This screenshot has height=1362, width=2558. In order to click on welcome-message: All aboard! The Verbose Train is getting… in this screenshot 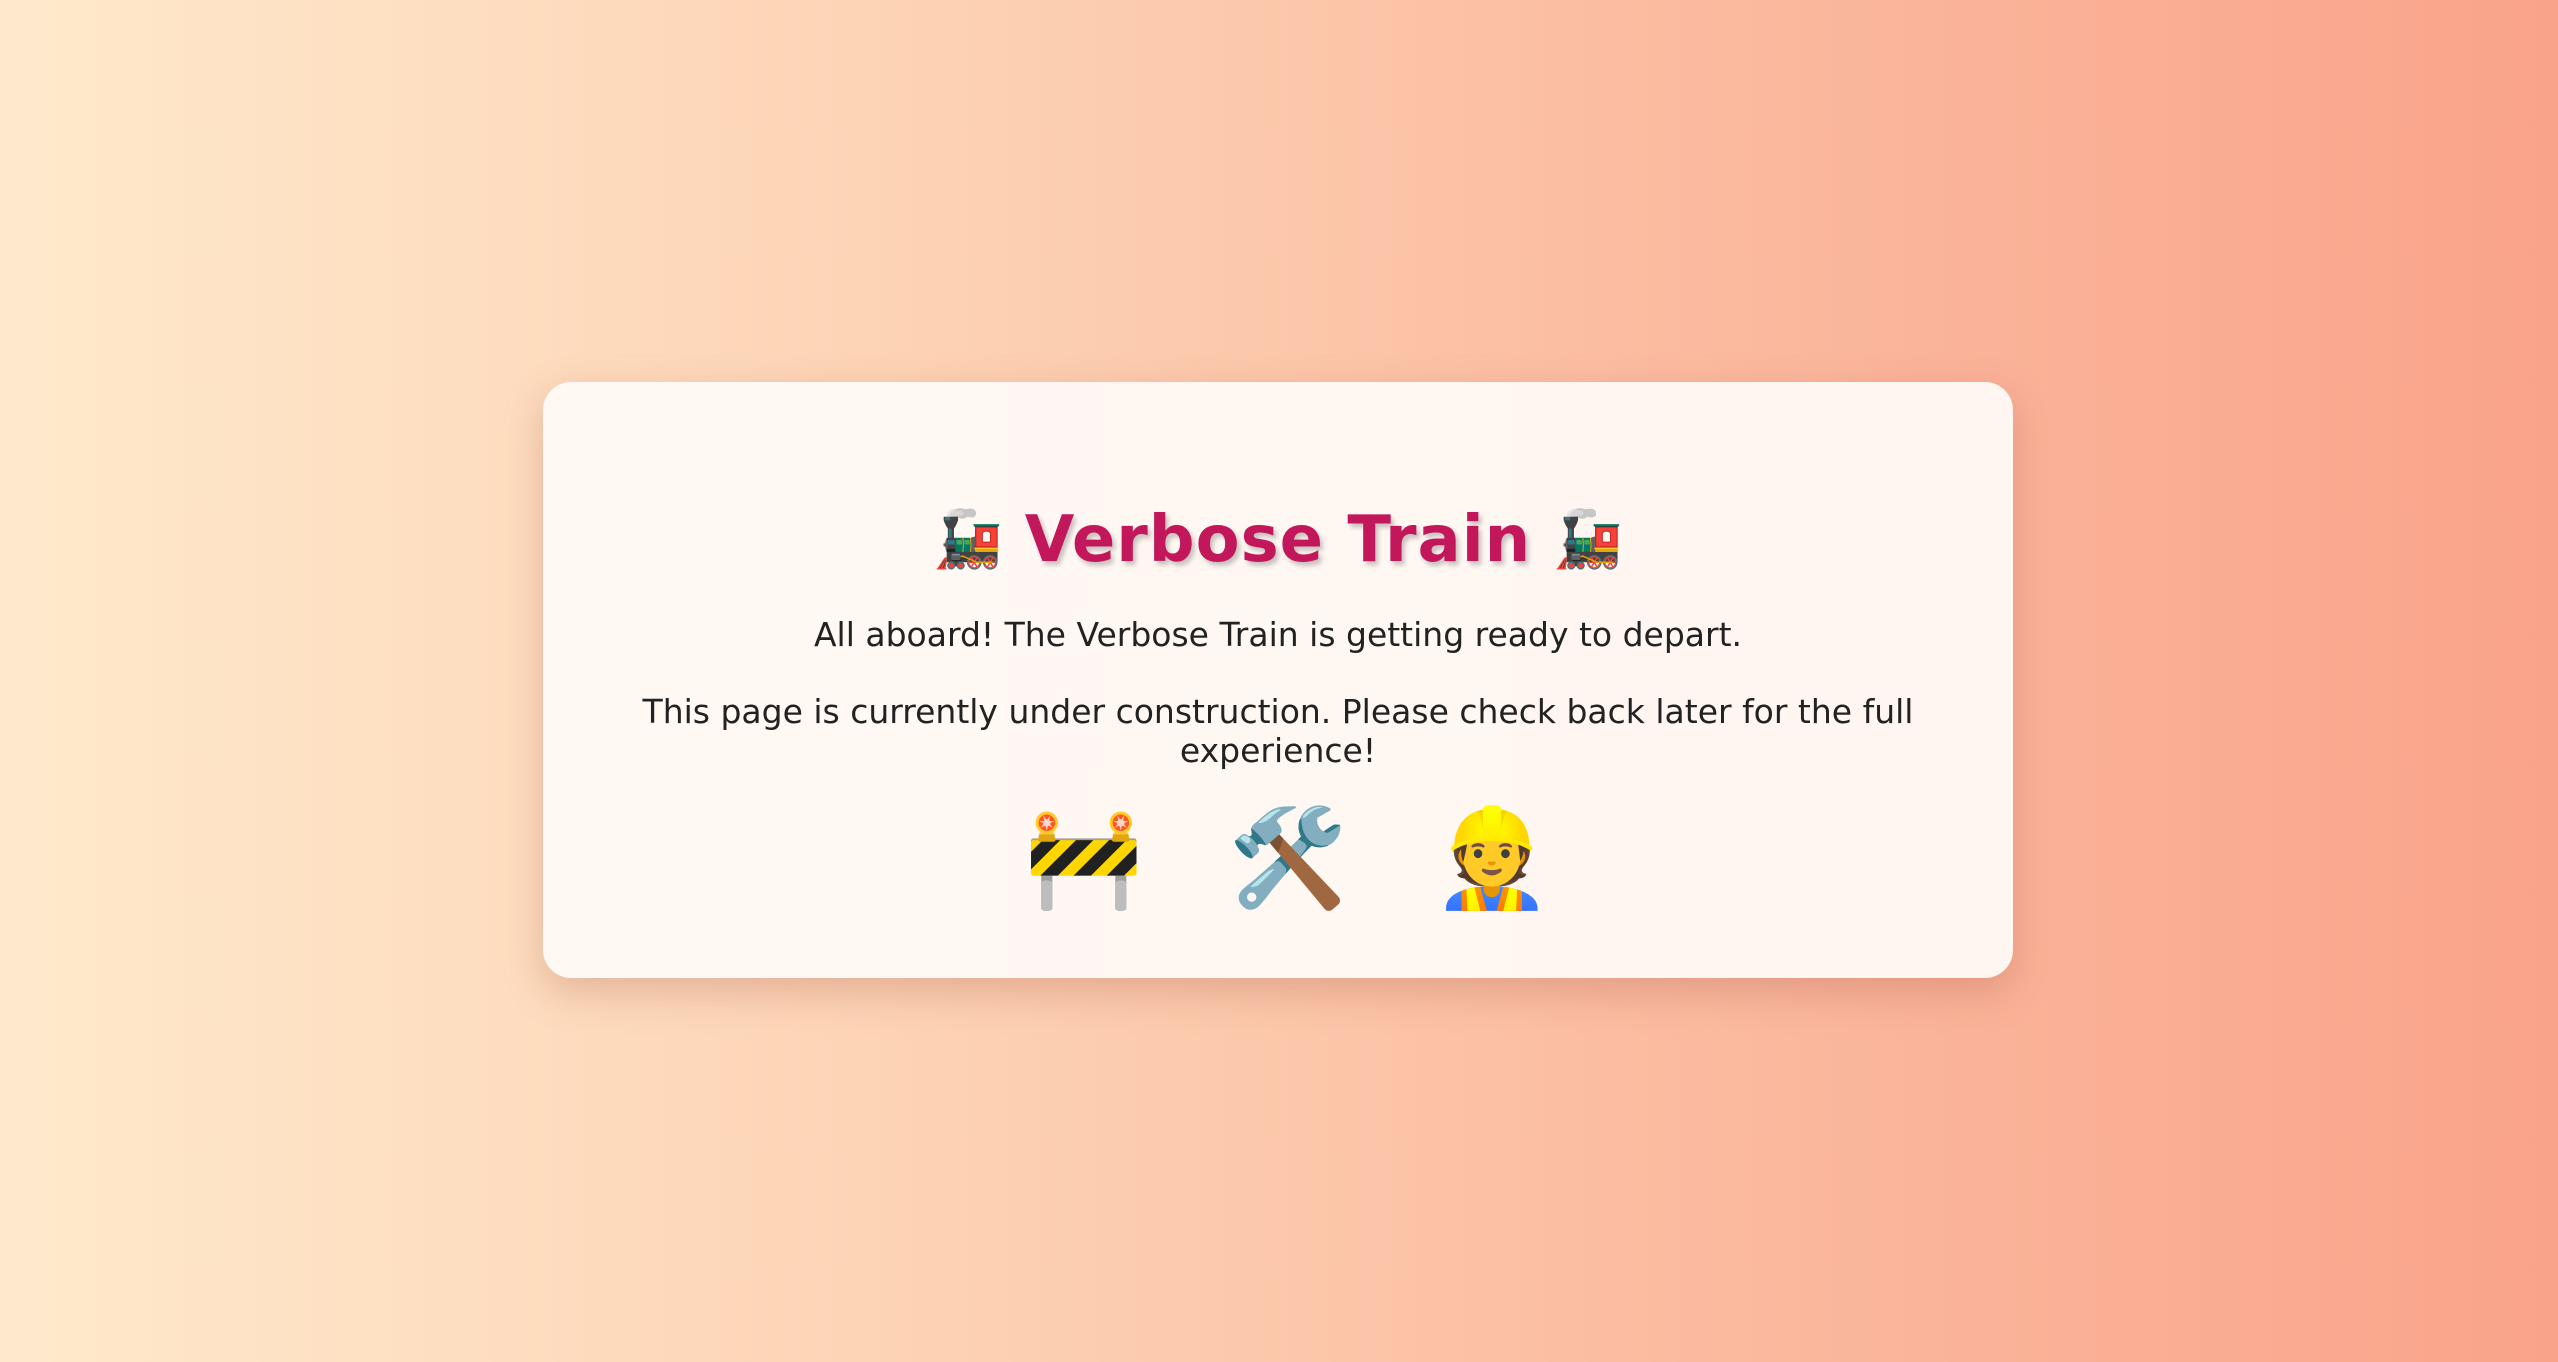, I will do `click(1278, 634)`.